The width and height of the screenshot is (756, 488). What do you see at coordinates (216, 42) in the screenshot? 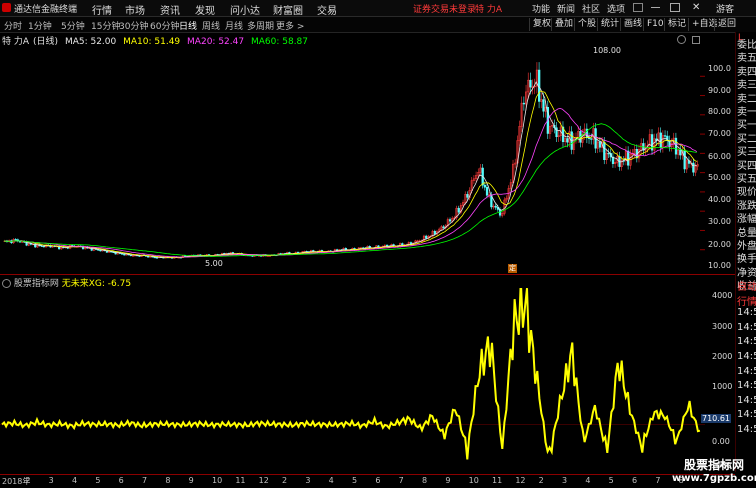
I see `ma20-label: MA20: 52.47` at bounding box center [216, 42].